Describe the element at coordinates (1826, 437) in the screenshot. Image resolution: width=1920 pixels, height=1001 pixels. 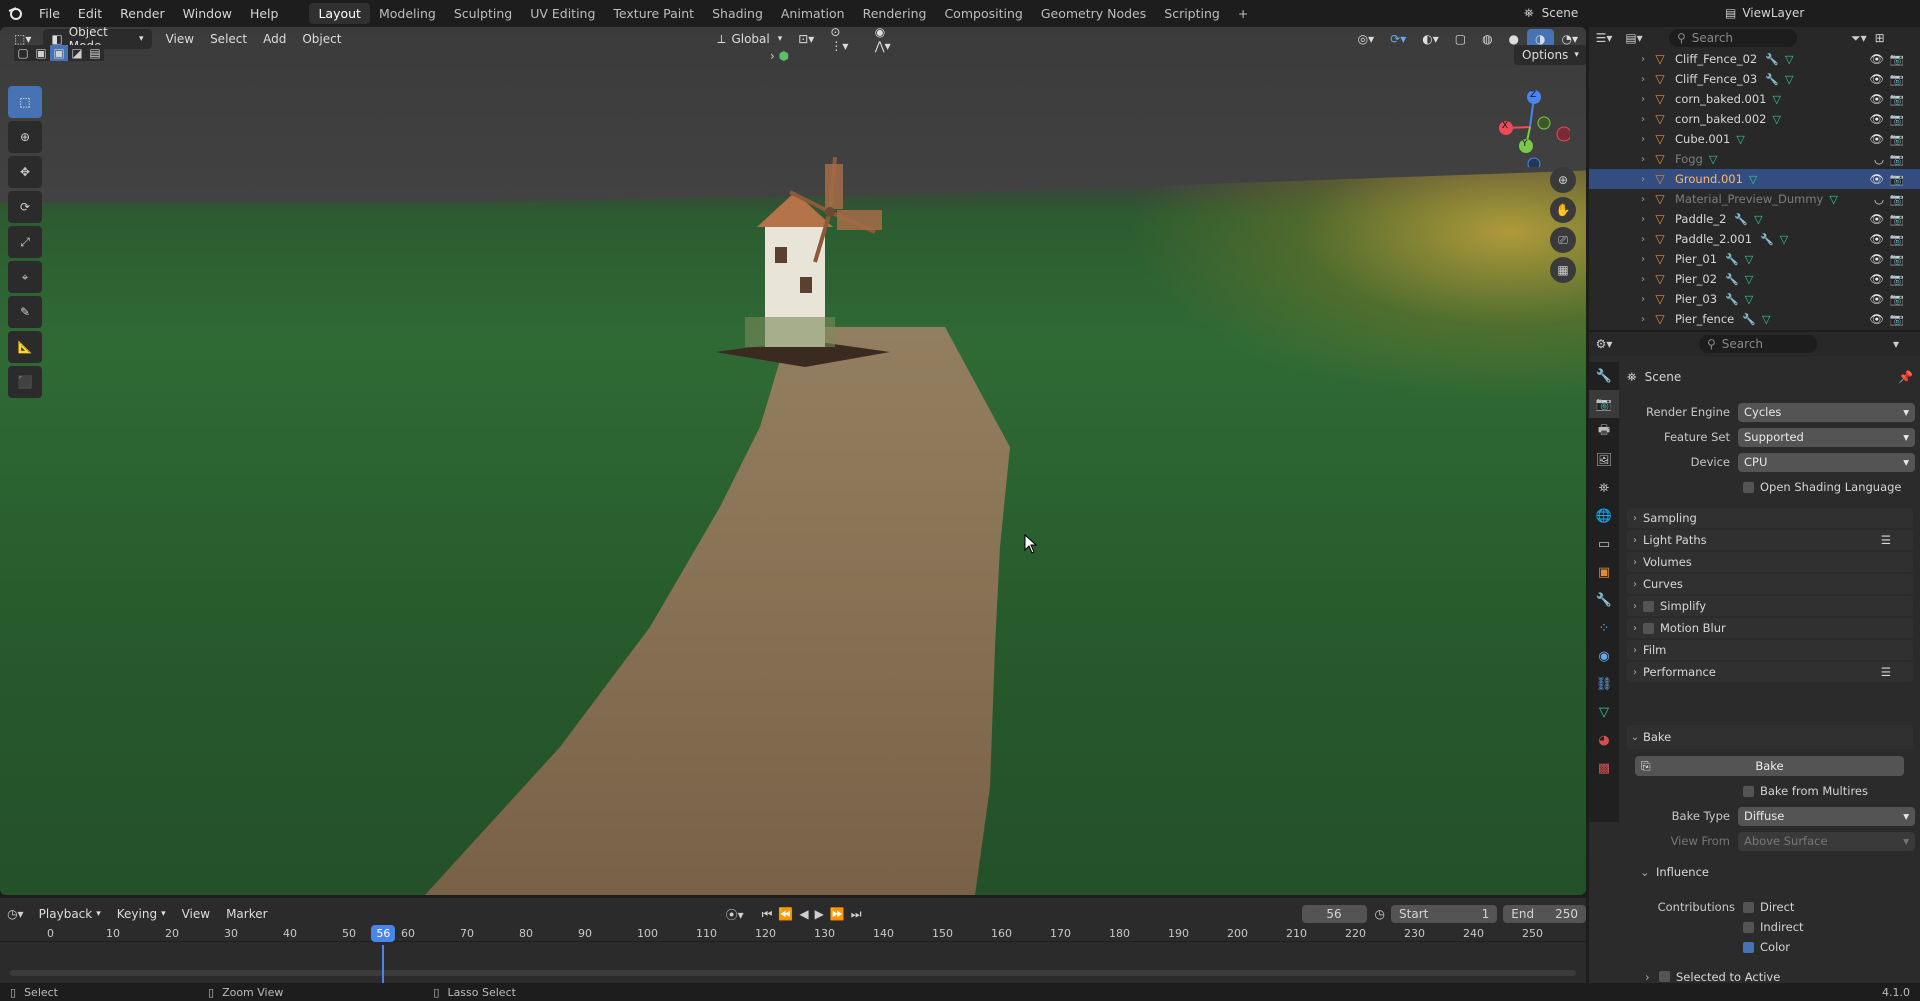
I see `feature-set-dropdown: Supported ▾` at that location.